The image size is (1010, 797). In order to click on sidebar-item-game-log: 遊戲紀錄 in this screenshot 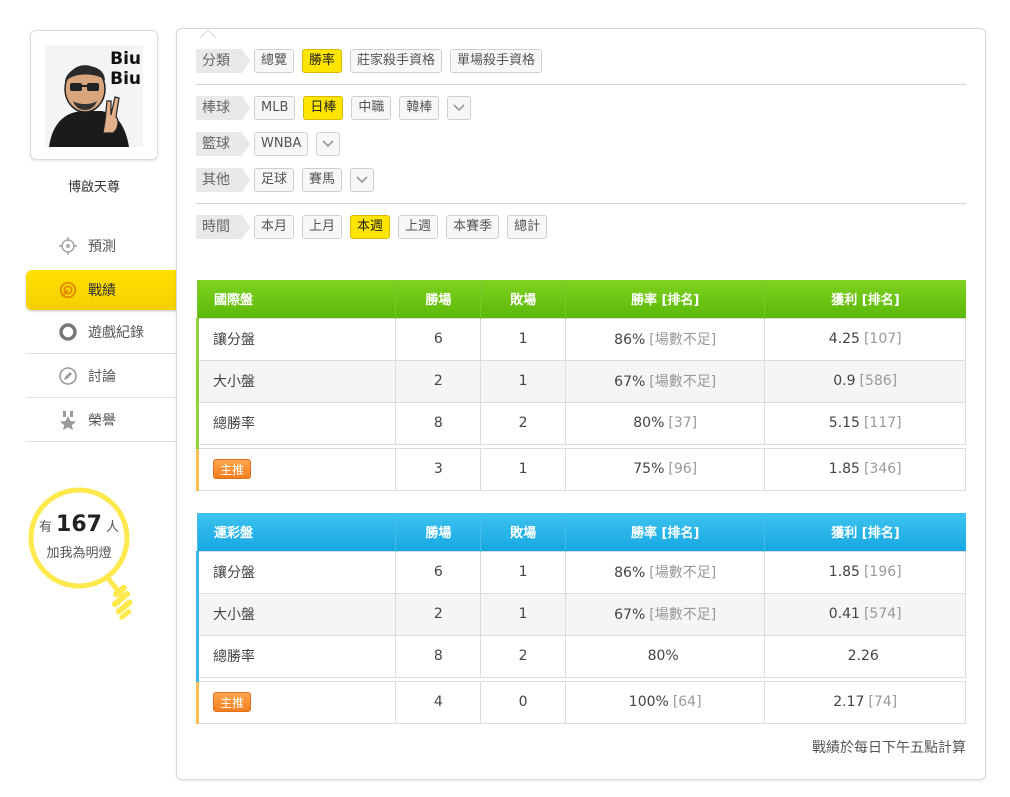, I will do `click(101, 332)`.